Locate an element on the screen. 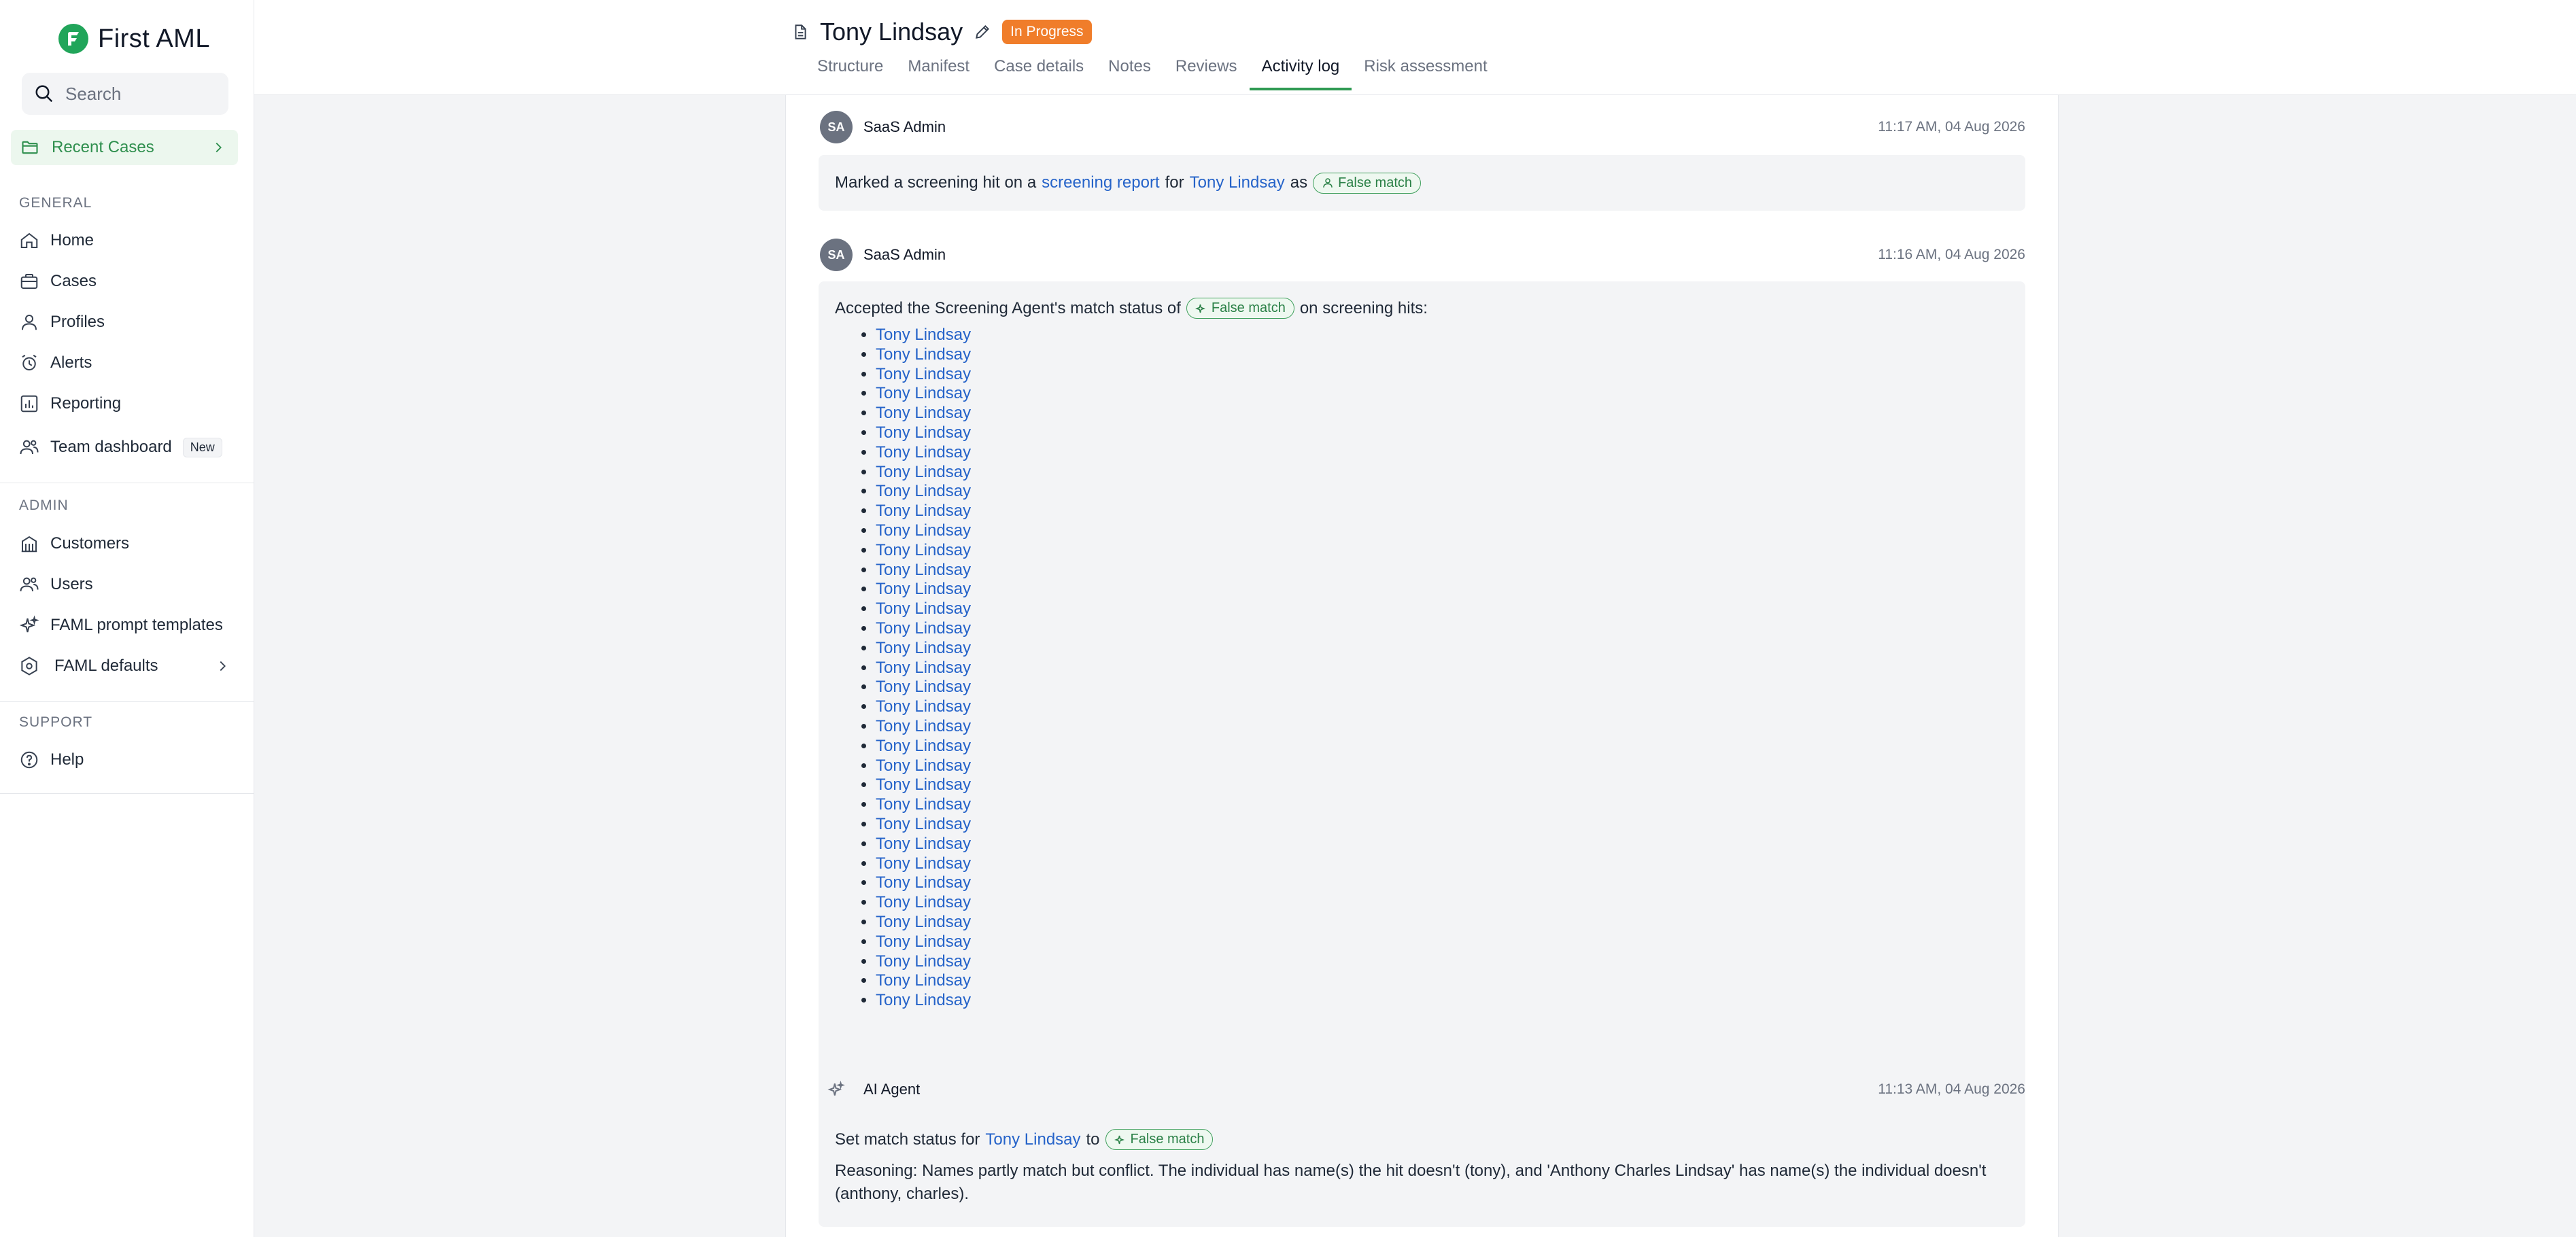  activity-timestamp: 11:13 AM, 04 Aug 2026 is located at coordinates (1951, 1089).